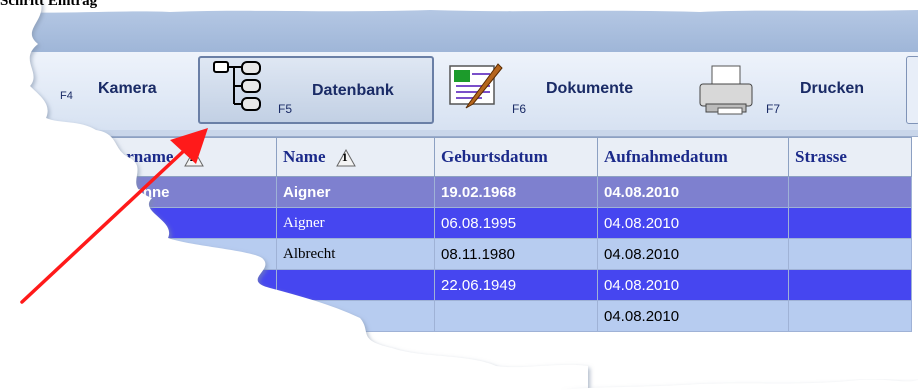 This screenshot has width=918, height=390. I want to click on caption-text: Schritt Eintrag, so click(49, 4).